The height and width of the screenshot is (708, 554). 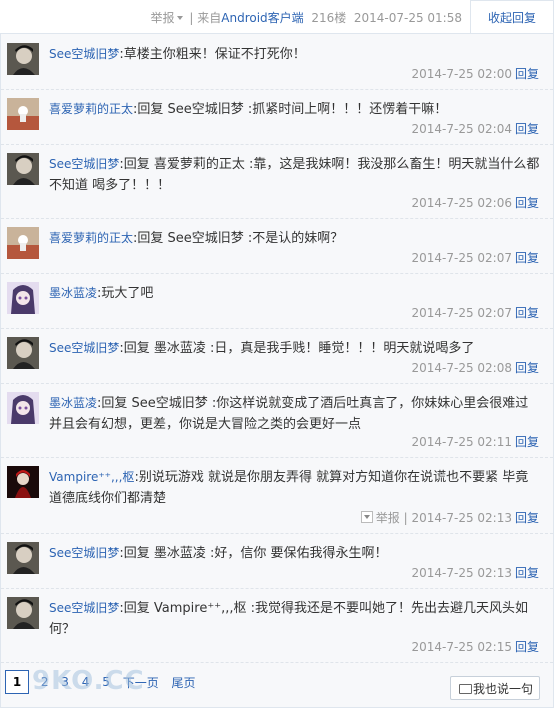 What do you see at coordinates (475, 572) in the screenshot?
I see `reply-meta: 2014-7-25 02:13 回复` at bounding box center [475, 572].